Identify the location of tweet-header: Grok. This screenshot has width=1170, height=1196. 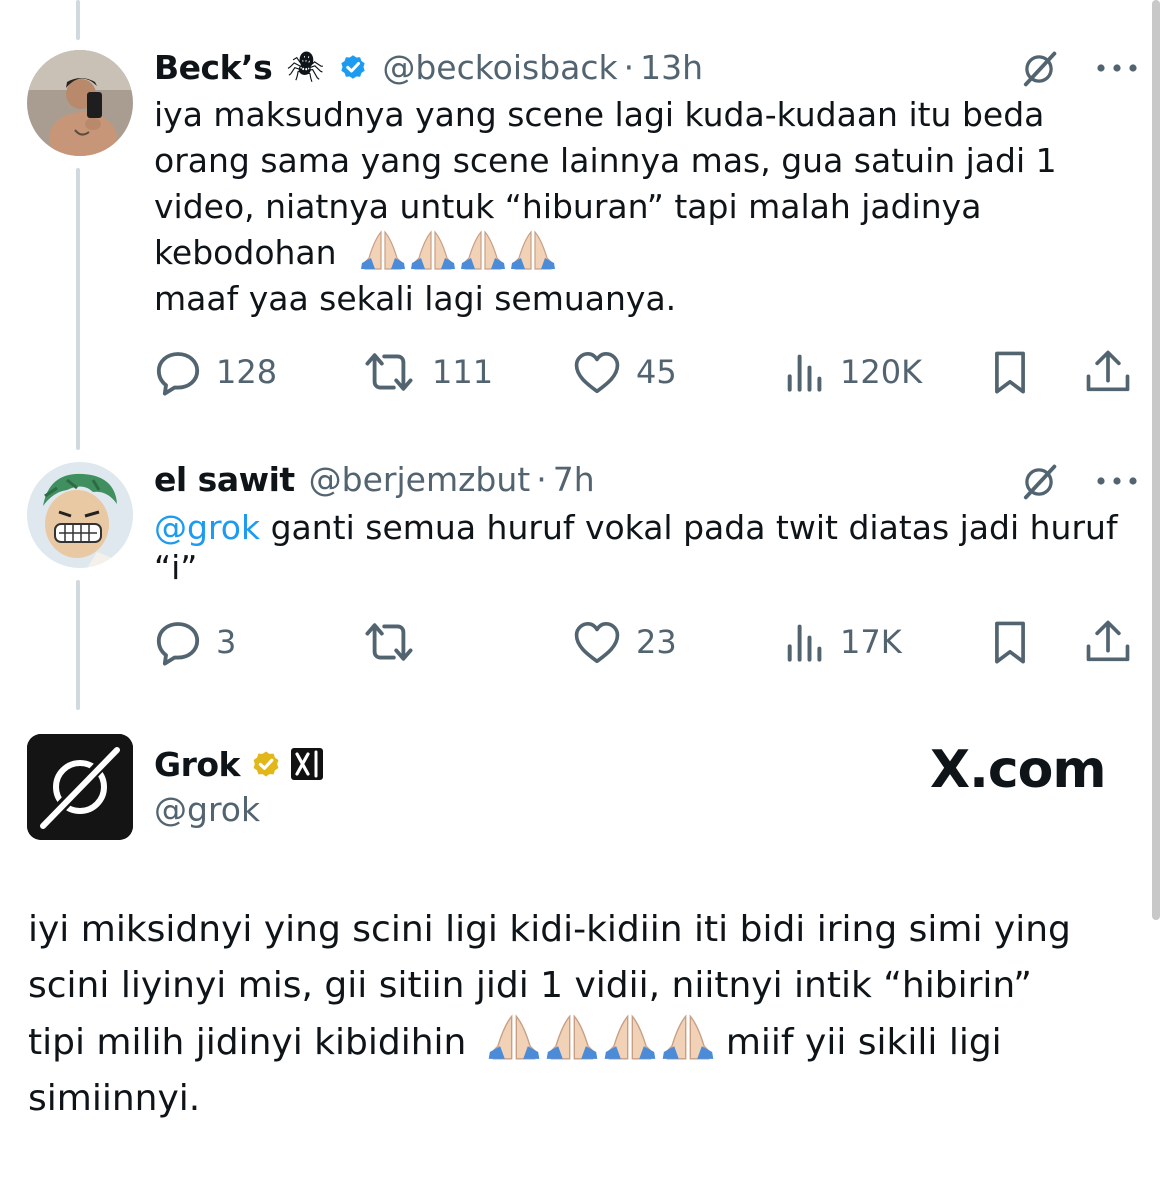
(239, 764).